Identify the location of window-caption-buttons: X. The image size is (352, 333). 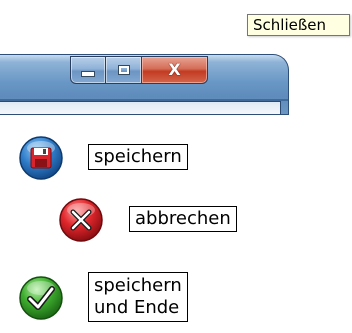
(139, 71).